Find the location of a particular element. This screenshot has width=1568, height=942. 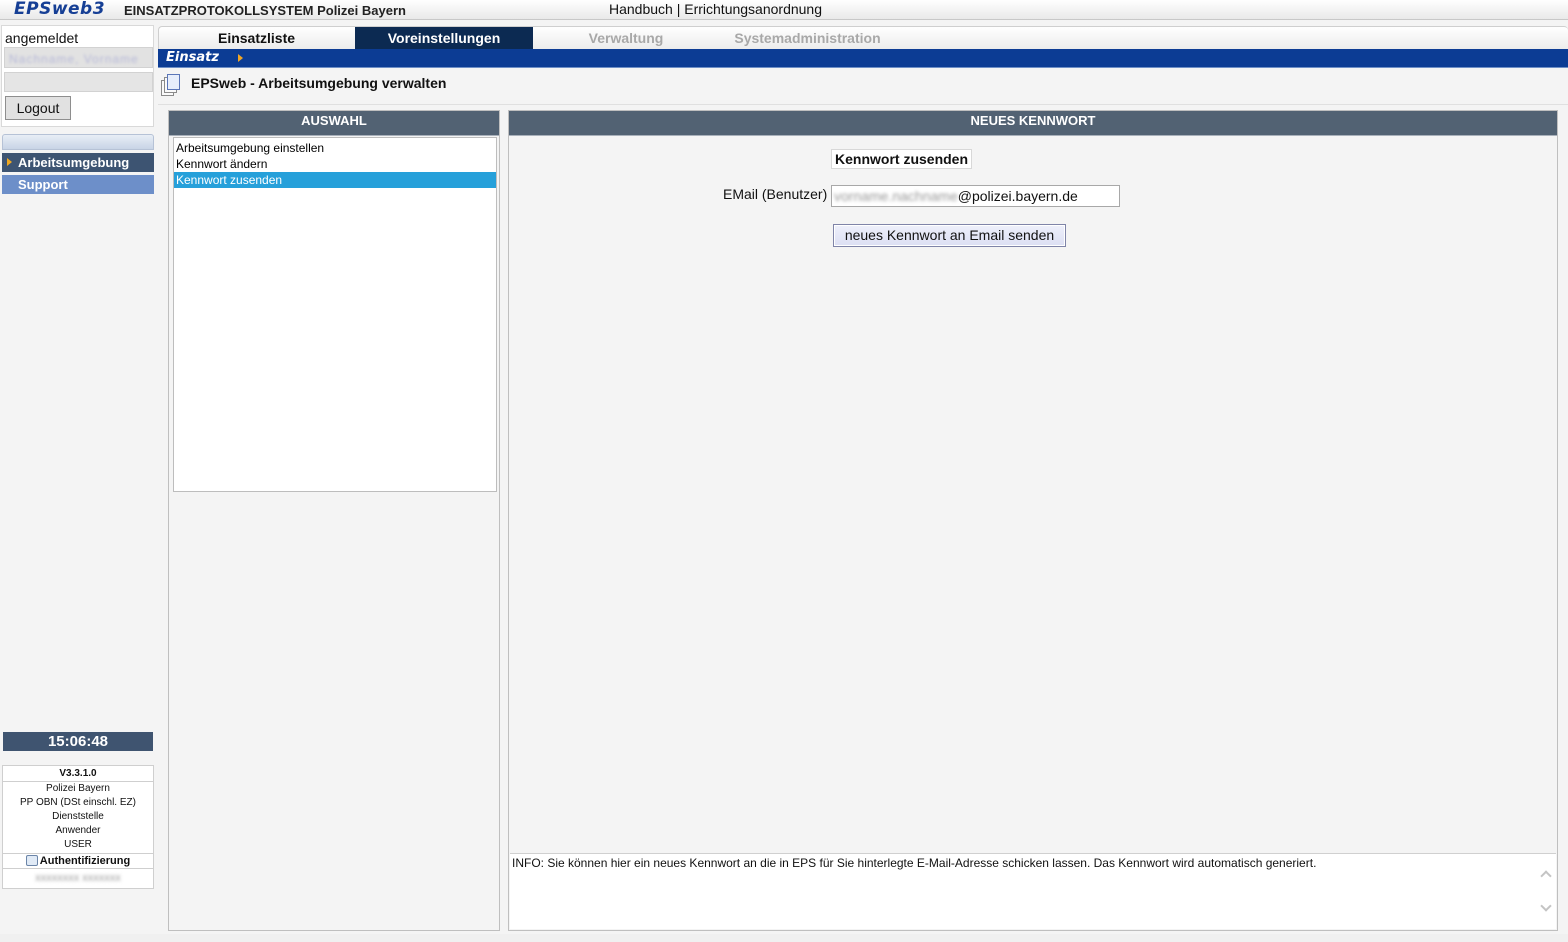

auth-label: Authentifizierung is located at coordinates (85, 861).